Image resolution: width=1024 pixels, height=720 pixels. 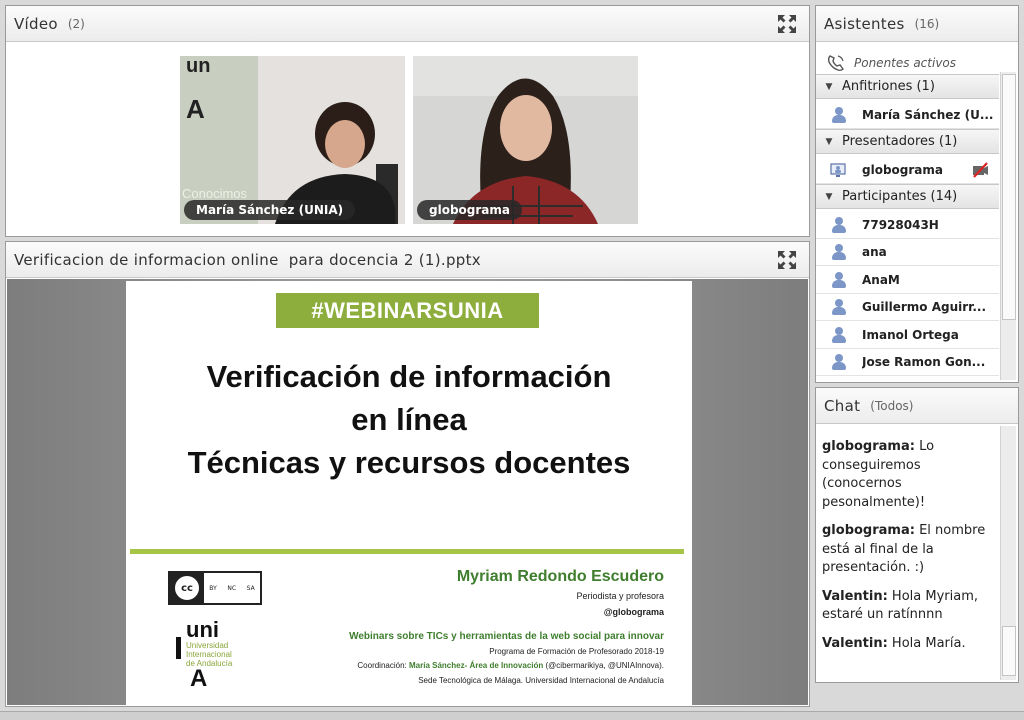 I want to click on group-label: Presentadores (1), so click(x=900, y=141).